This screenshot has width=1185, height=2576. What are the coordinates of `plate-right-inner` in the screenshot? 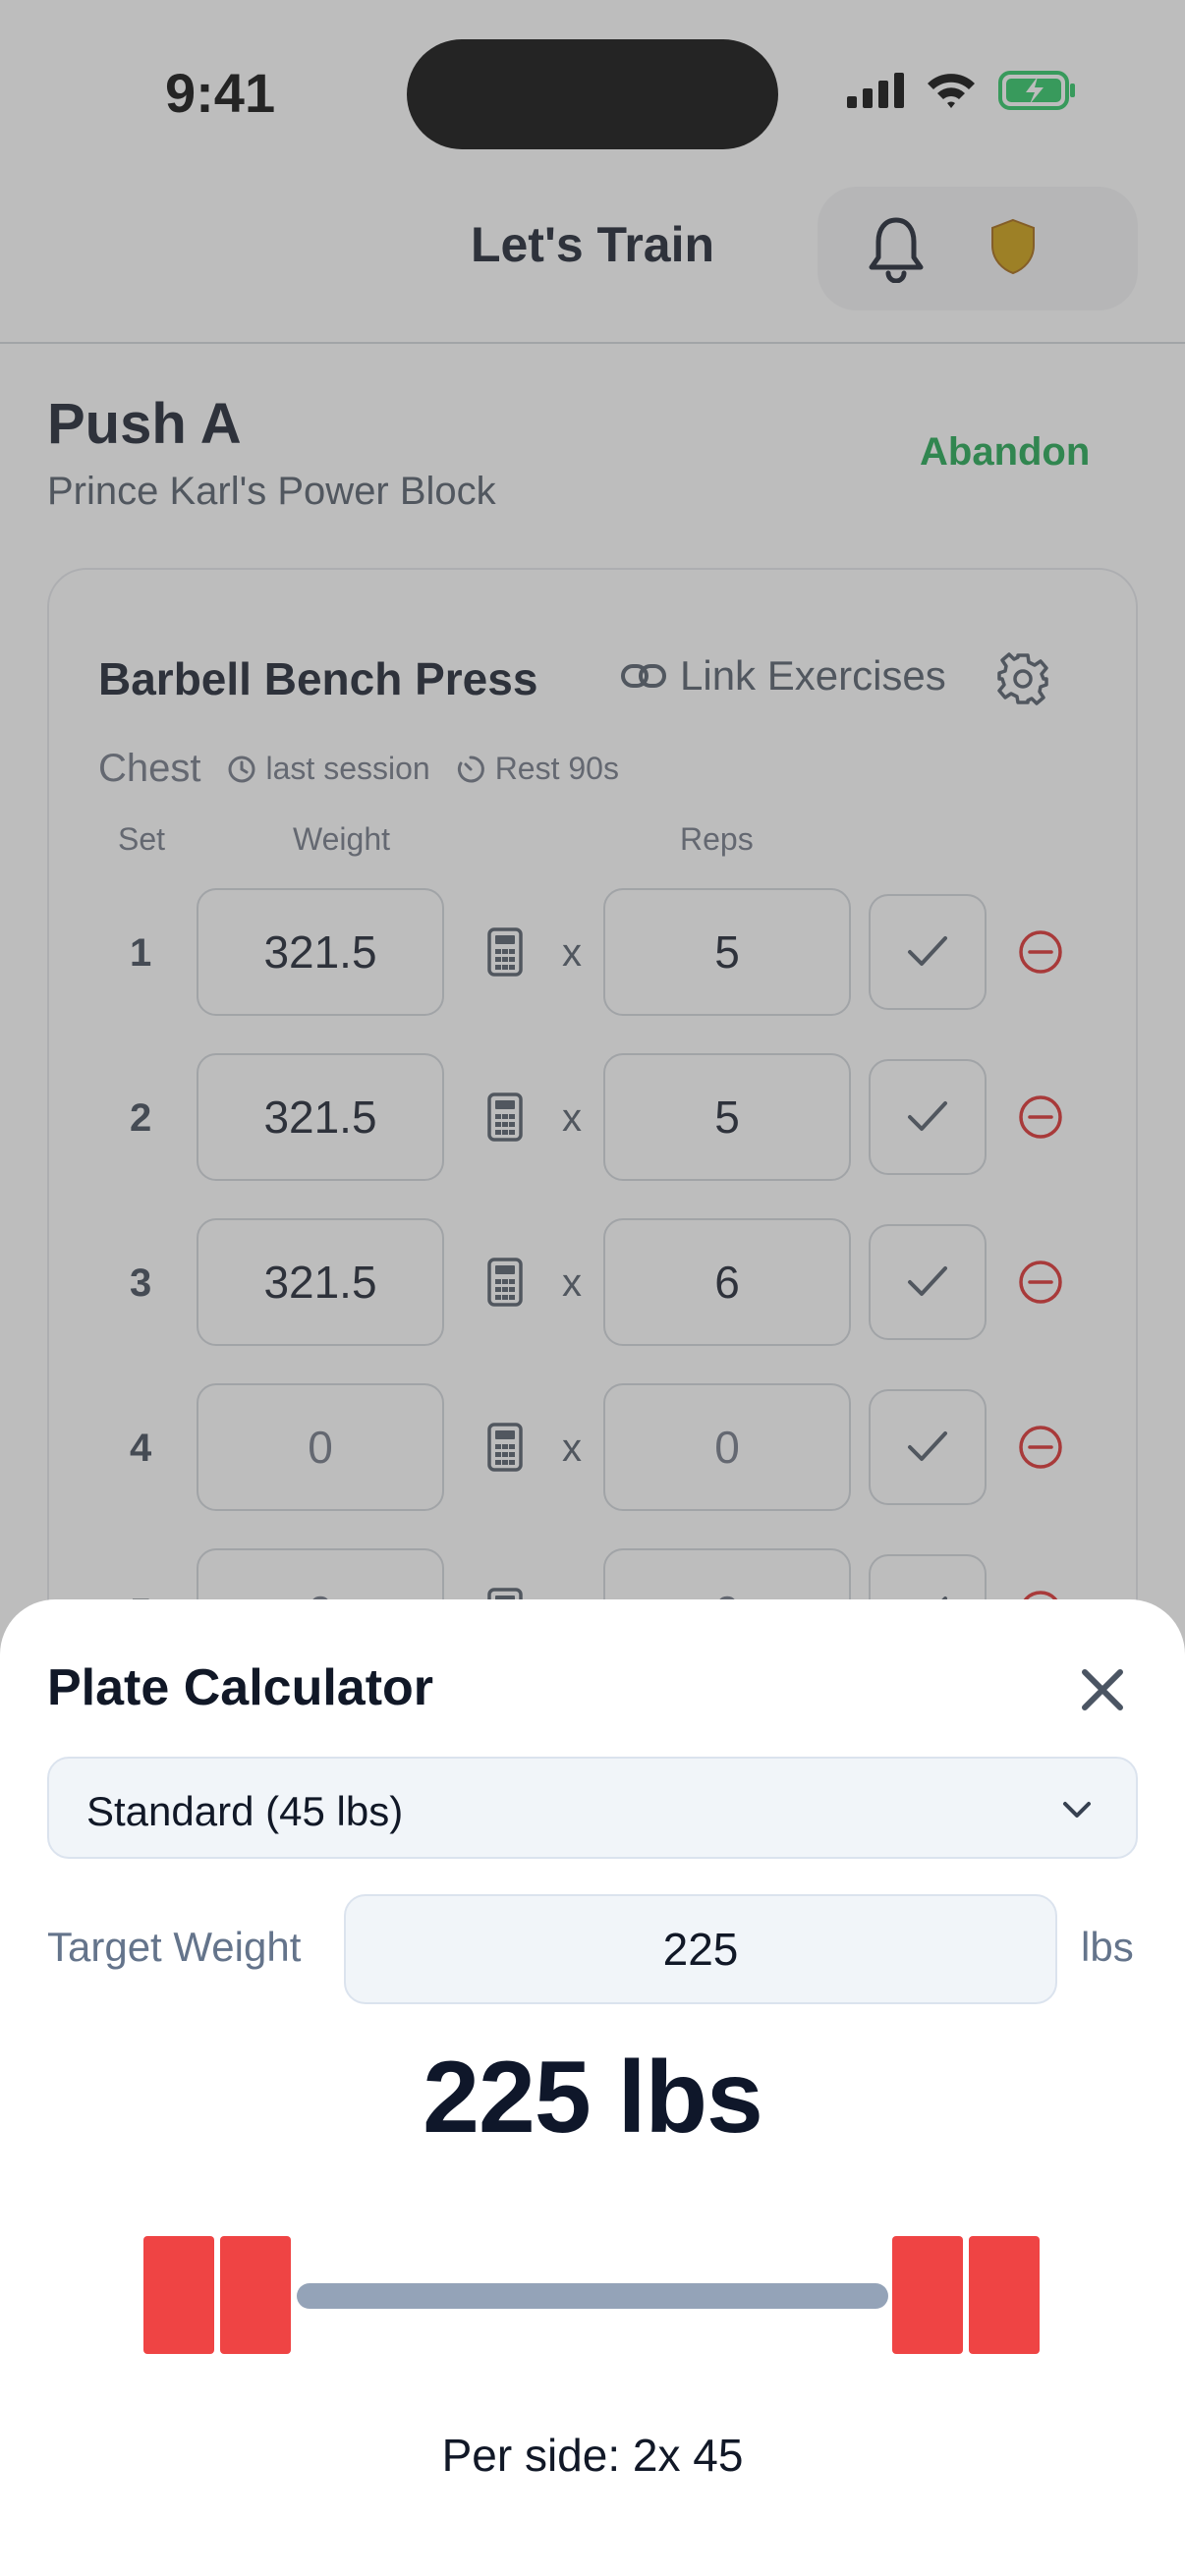 It's located at (928, 2295).